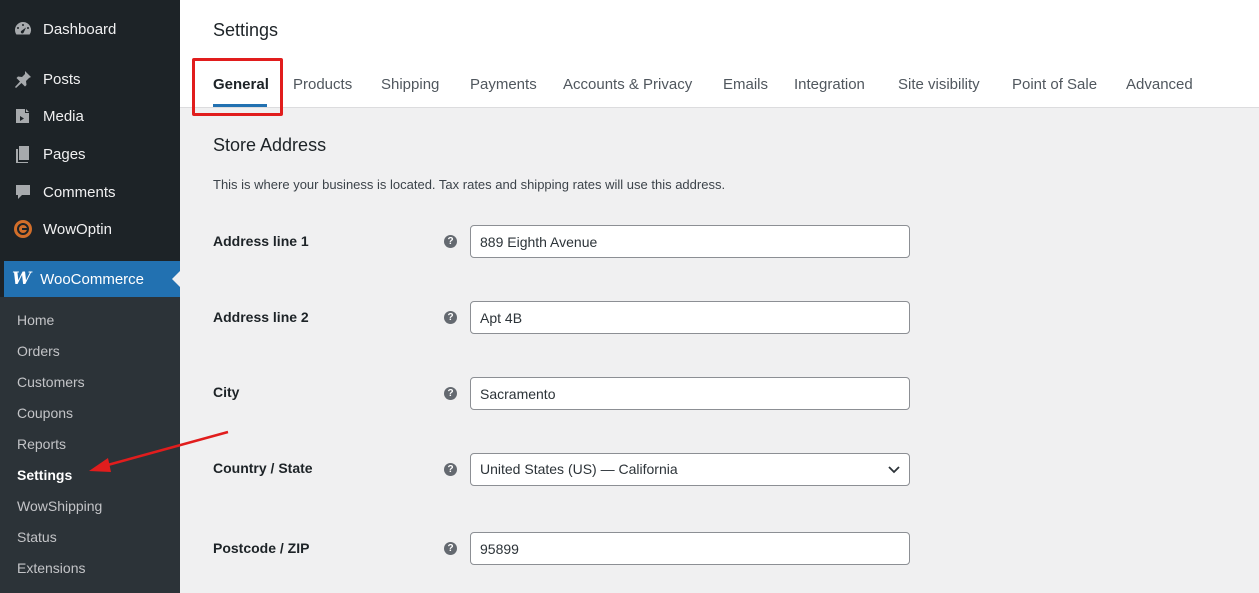 The width and height of the screenshot is (1259, 593). I want to click on menu-item-dashboard: Dashboard, so click(90, 29).